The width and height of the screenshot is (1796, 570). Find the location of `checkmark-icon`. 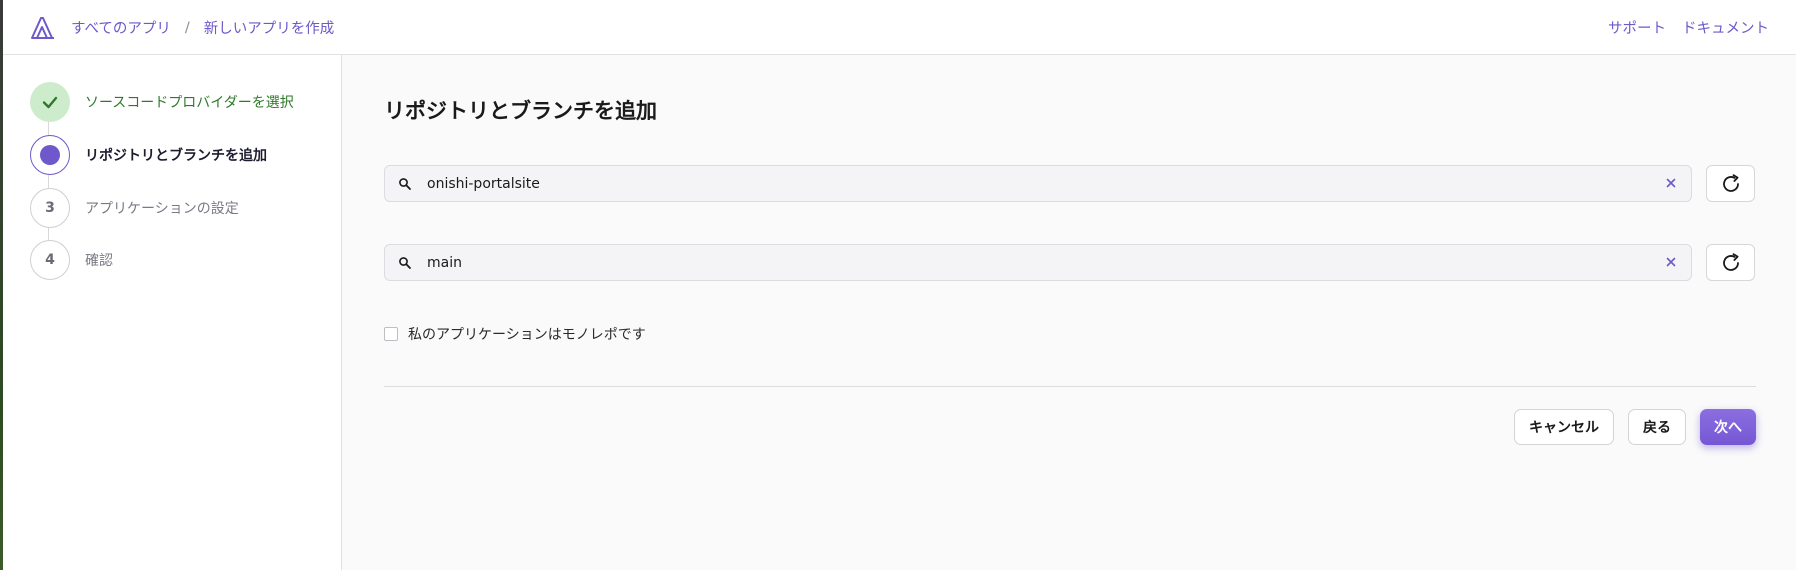

checkmark-icon is located at coordinates (50, 102).